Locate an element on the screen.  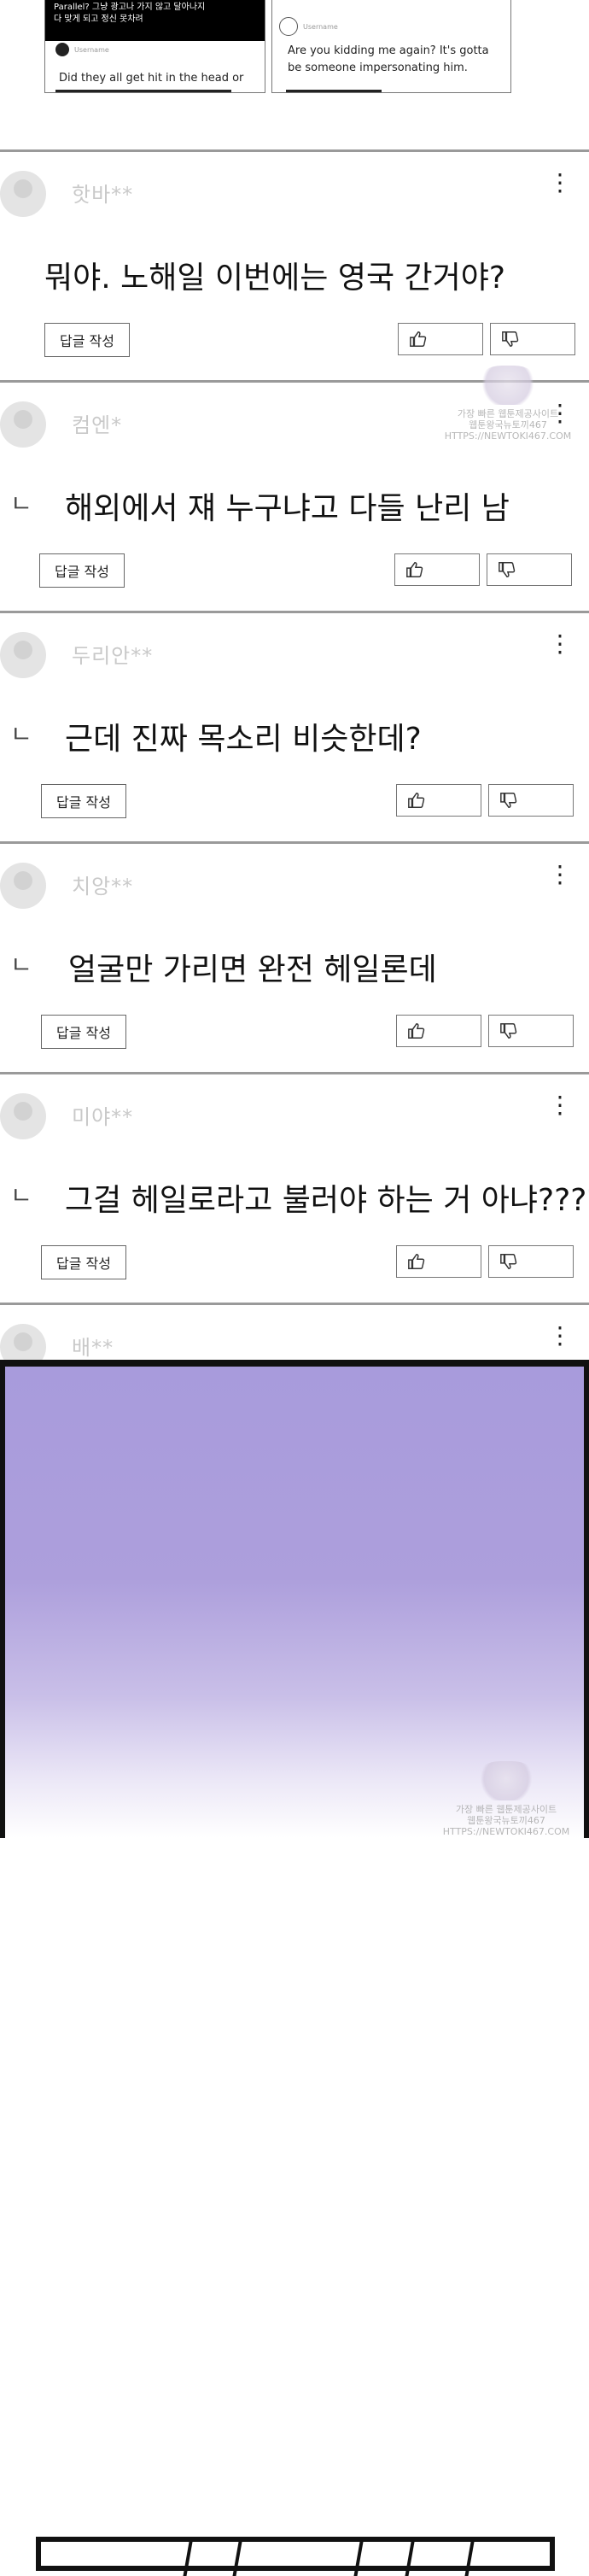
comment-text: 뭐야. 노해일 이번에는 영국 간거야? is located at coordinates (275, 278).